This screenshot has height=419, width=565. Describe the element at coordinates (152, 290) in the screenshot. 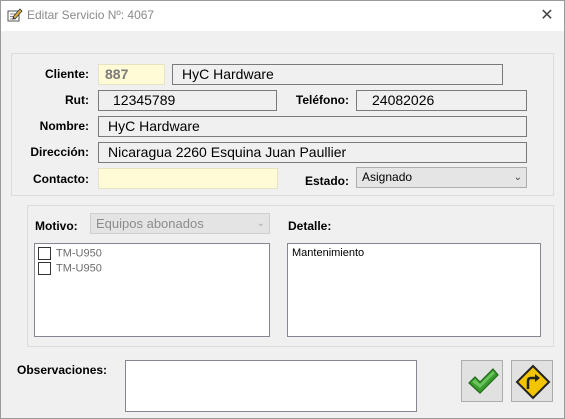

I see `motivo-items-list: TM-U950 TM-U950` at that location.